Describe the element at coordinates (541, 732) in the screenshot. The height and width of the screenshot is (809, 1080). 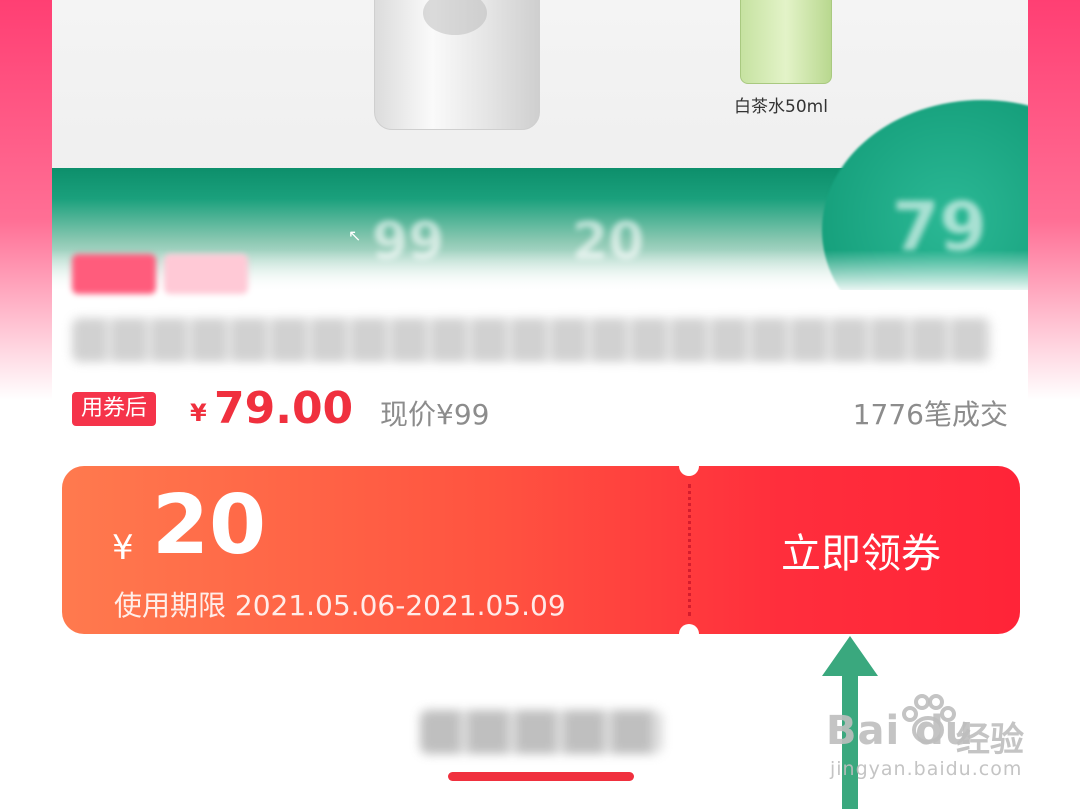
I see `more-recommend-tab` at that location.